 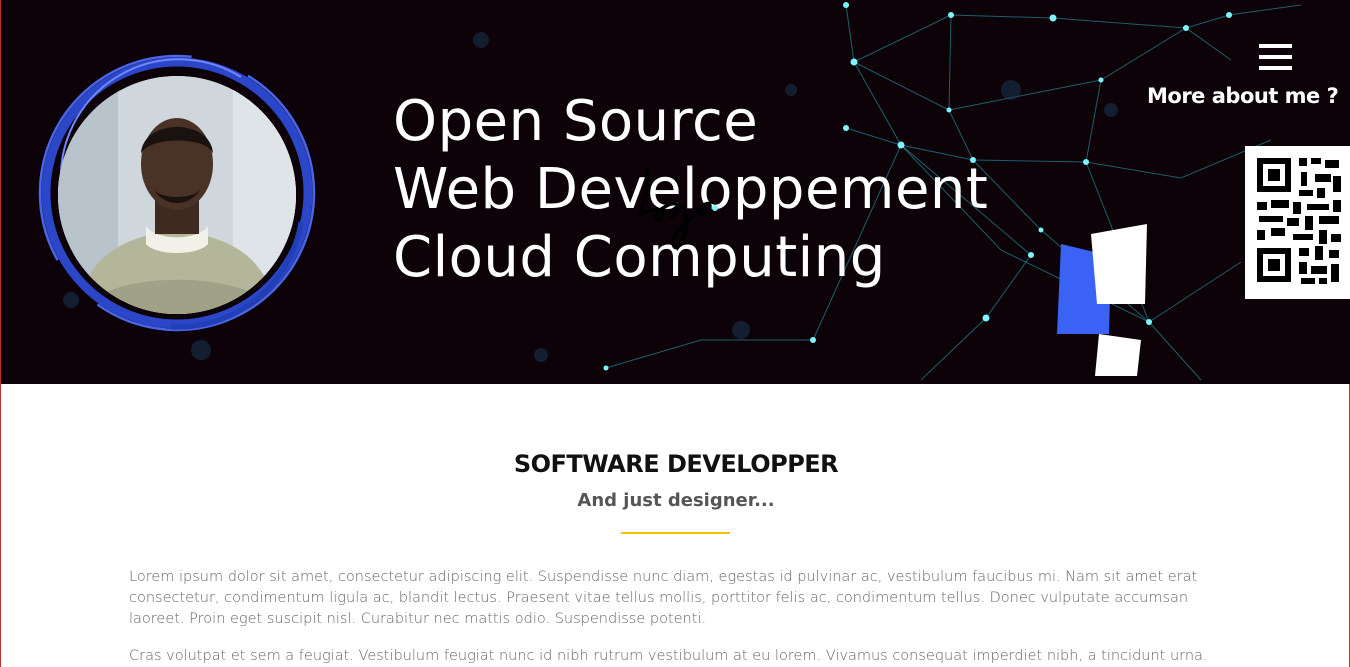 I want to click on avatar, so click(x=176, y=193).